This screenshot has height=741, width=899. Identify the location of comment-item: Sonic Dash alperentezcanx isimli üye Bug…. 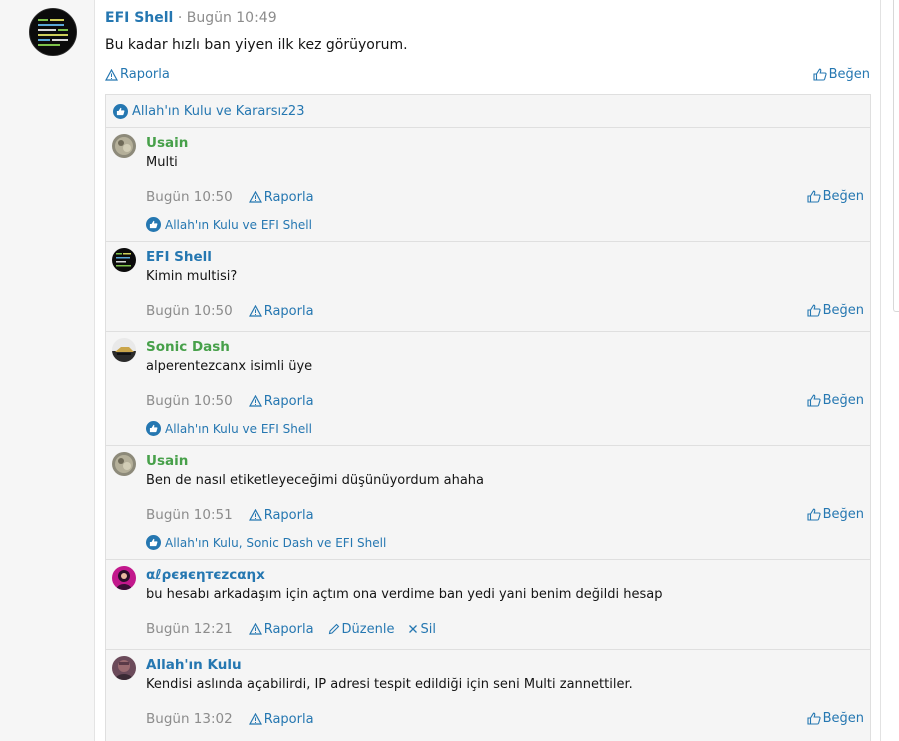
(488, 388).